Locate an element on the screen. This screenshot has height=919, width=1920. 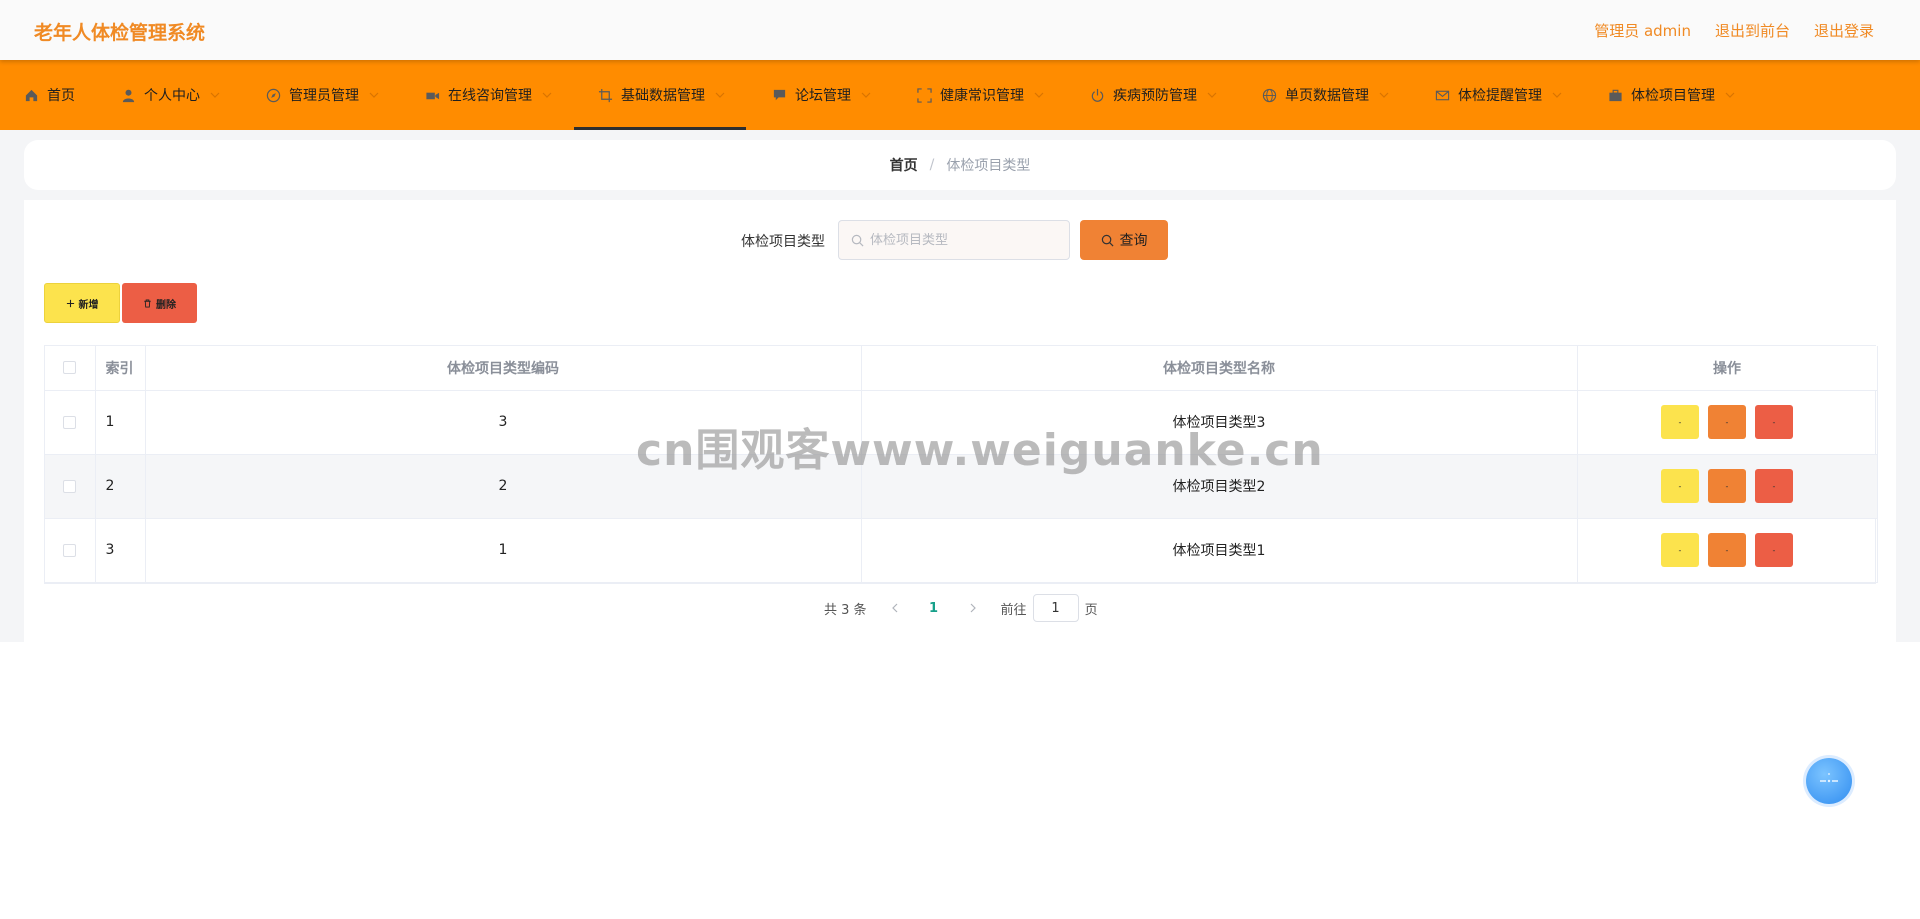
nav-item-forum: 论坛管理 is located at coordinates (821, 95).